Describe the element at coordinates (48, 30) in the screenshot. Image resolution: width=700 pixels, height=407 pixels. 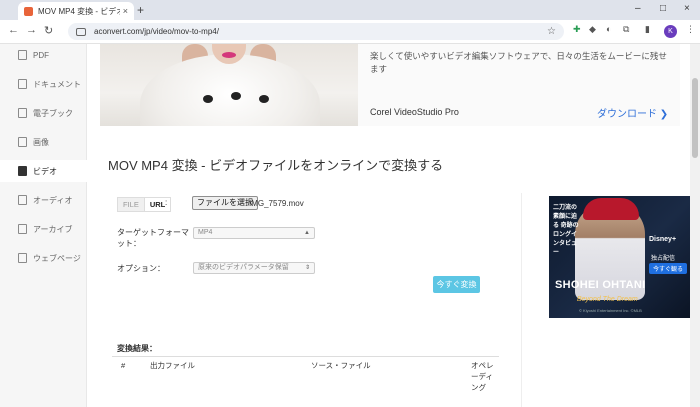
I see `reload-icon: ↻` at that location.